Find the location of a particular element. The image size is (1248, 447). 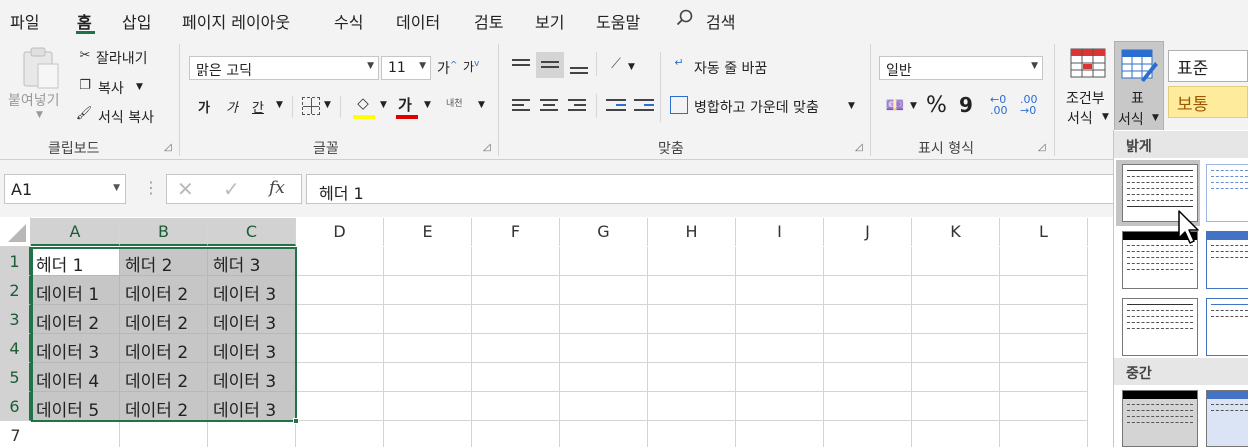

cell-d4 is located at coordinates (340, 348).